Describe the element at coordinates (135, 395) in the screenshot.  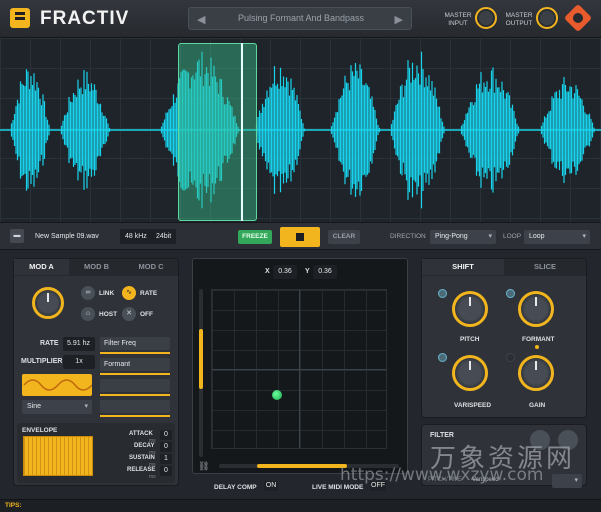
I see `mod-target-3-amount` at that location.